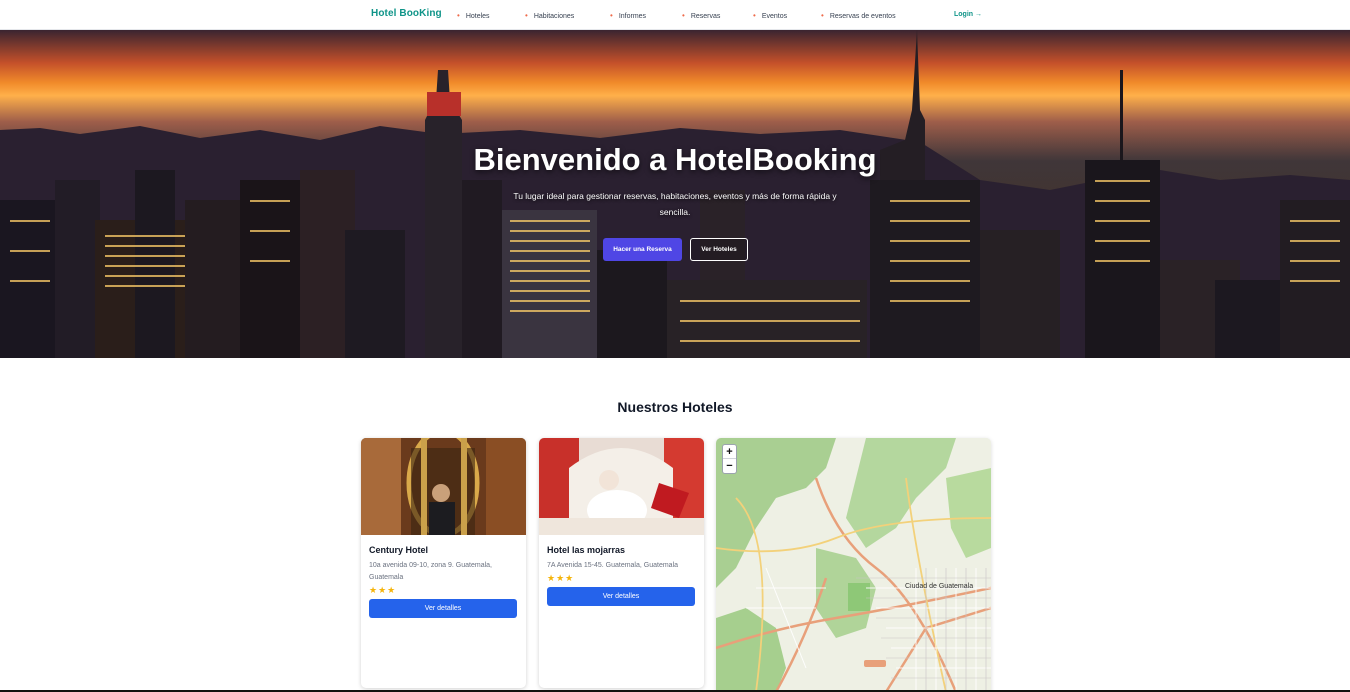 The width and height of the screenshot is (1350, 692). I want to click on nav-label: Hoteles, so click(477, 16).